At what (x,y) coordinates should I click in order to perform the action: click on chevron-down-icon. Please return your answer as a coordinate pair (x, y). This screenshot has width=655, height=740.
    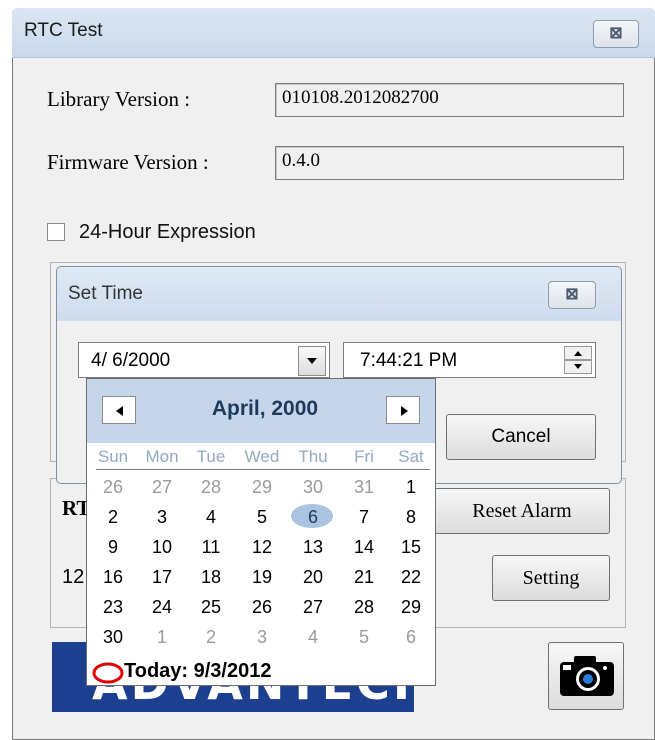
    Looking at the image, I should click on (312, 361).